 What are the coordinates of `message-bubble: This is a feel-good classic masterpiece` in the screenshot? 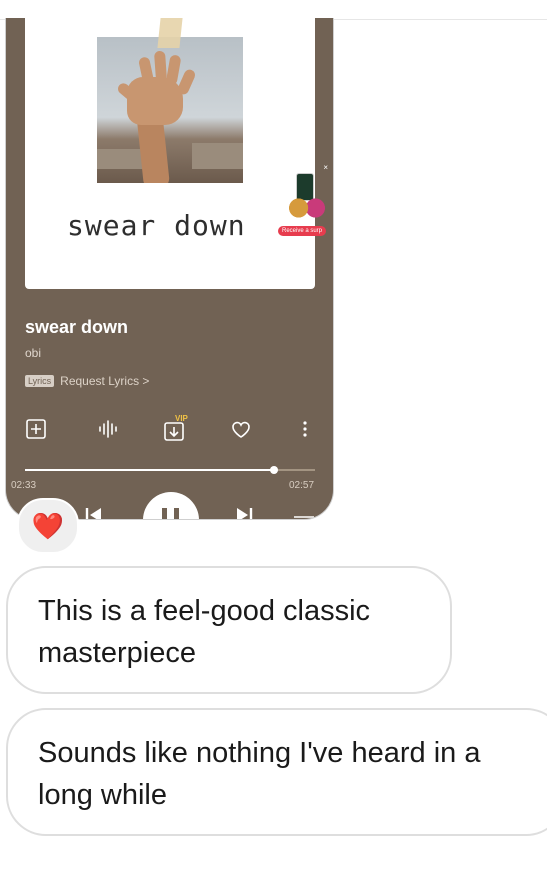 It's located at (229, 630).